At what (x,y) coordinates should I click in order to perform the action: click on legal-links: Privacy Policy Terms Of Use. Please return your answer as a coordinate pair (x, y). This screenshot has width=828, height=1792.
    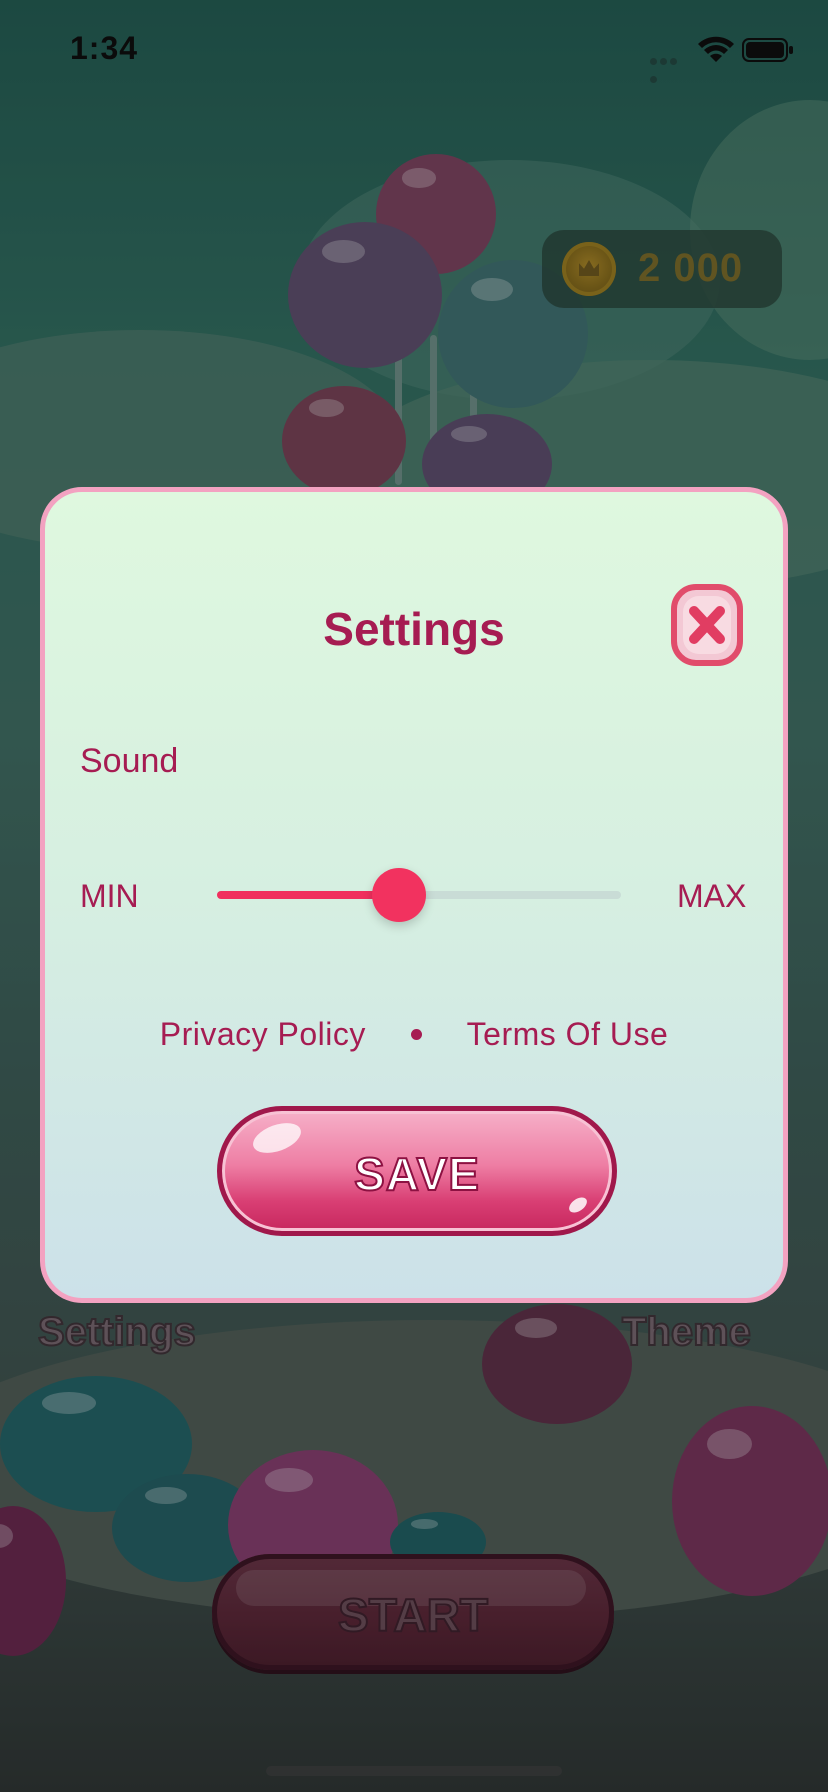
    Looking at the image, I should click on (414, 1034).